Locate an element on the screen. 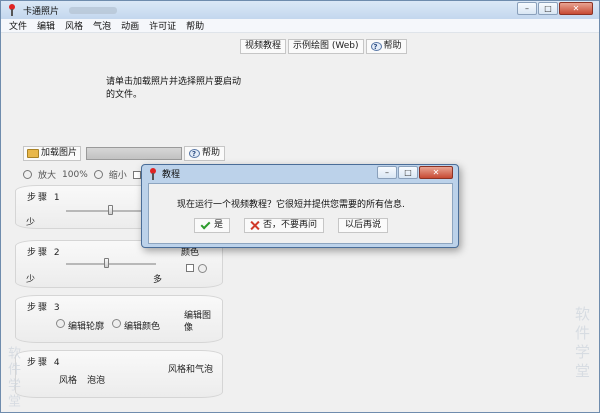  video-tutorial-button: 视频教程 is located at coordinates (263, 46).